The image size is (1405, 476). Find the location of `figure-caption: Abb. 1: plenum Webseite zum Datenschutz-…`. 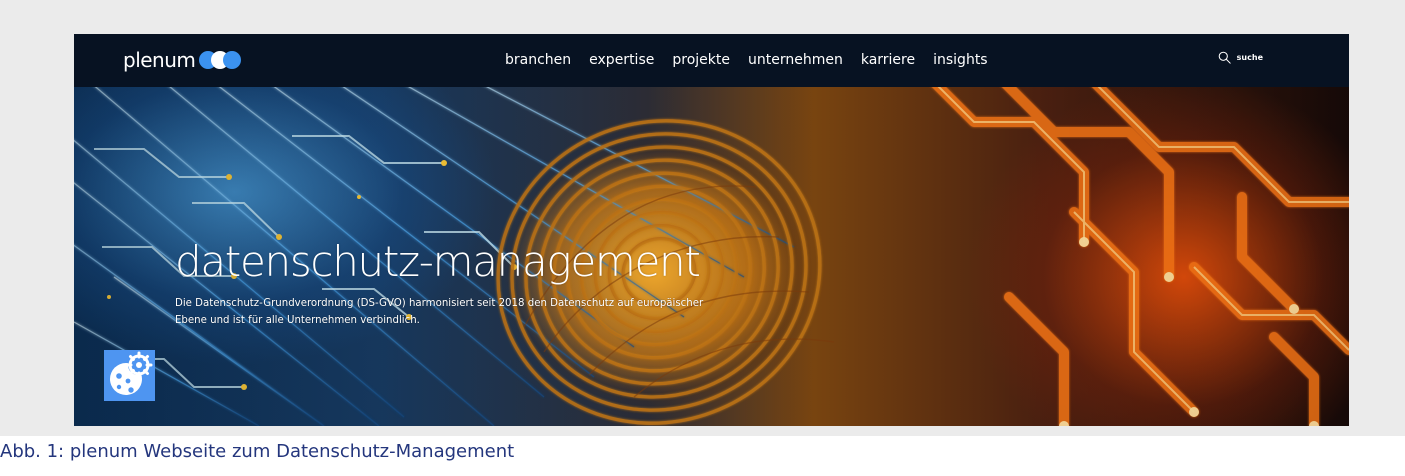

figure-caption: Abb. 1: plenum Webseite zum Datenschutz-… is located at coordinates (257, 451).